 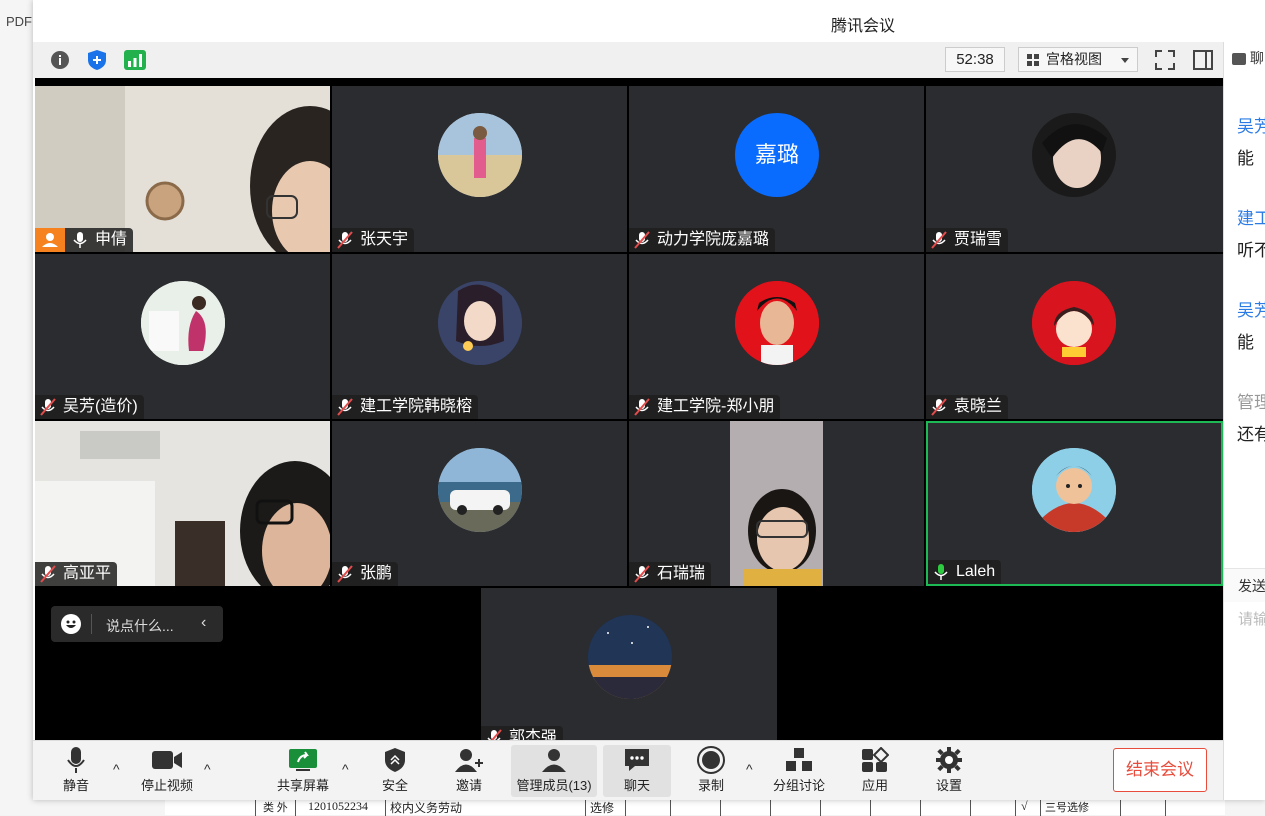 What do you see at coordinates (345, 769) in the screenshot?
I see `share-options-chevron-icon: ^` at bounding box center [345, 769].